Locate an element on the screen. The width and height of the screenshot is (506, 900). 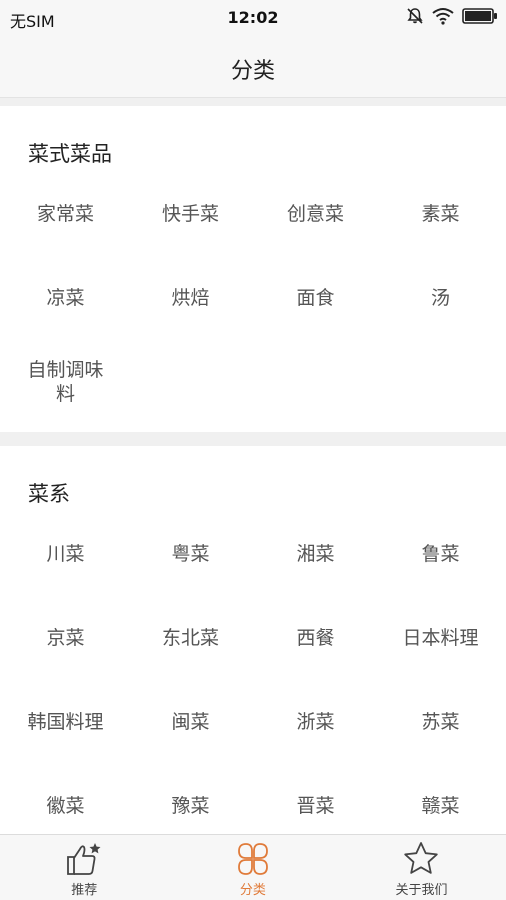
tab-recommend: 推荐 is located at coordinates (84, 867).